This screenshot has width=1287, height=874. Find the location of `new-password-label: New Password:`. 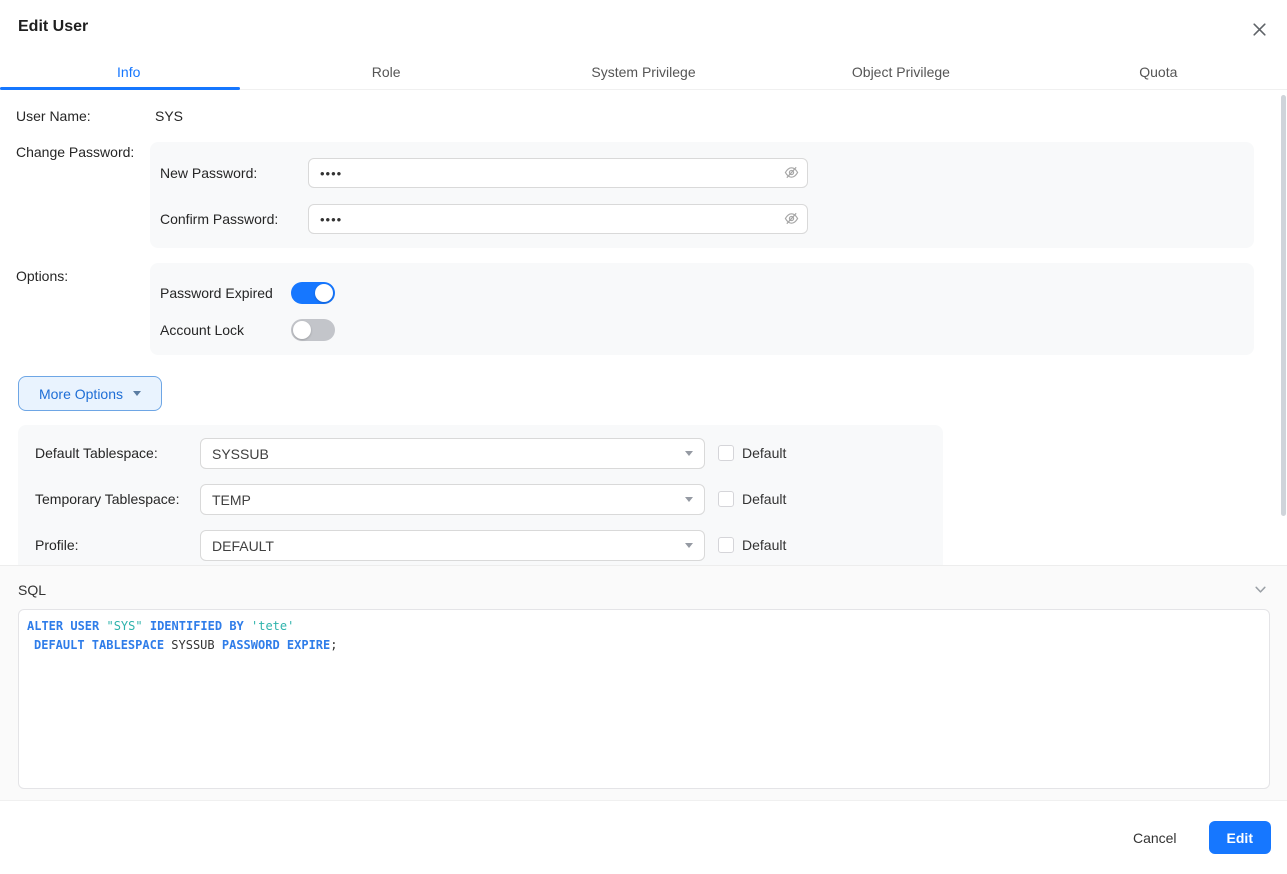

new-password-label: New Password: is located at coordinates (209, 173).